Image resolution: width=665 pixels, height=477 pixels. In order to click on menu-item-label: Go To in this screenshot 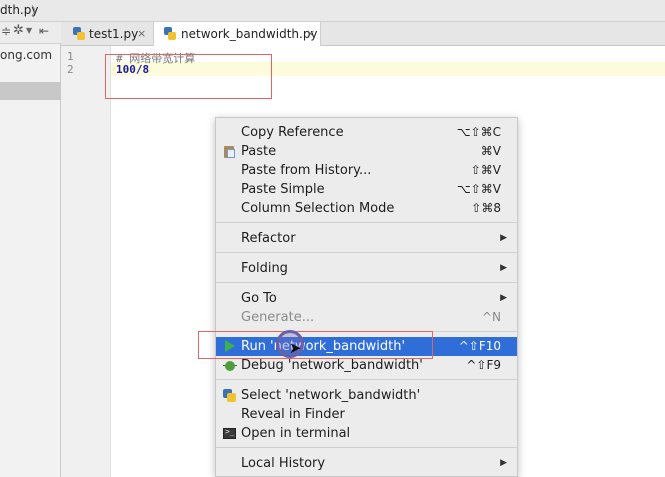, I will do `click(259, 298)`.